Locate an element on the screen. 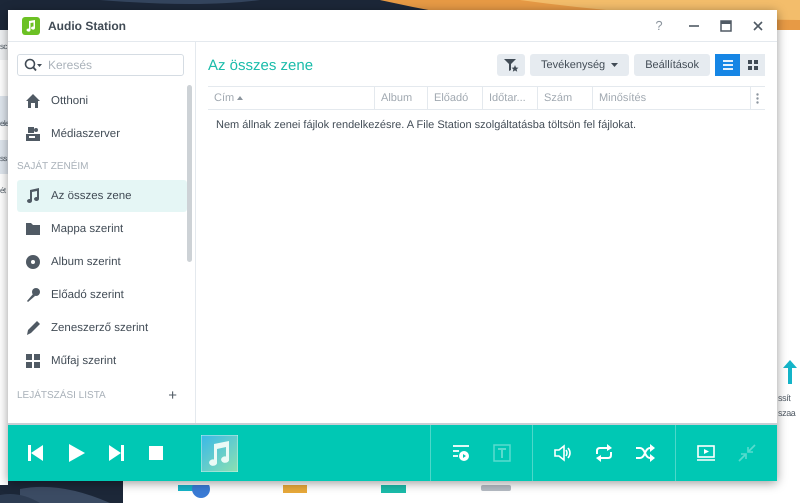 This screenshot has height=503, width=800. section-header: SAJÁT ZENÉIM is located at coordinates (52, 166).